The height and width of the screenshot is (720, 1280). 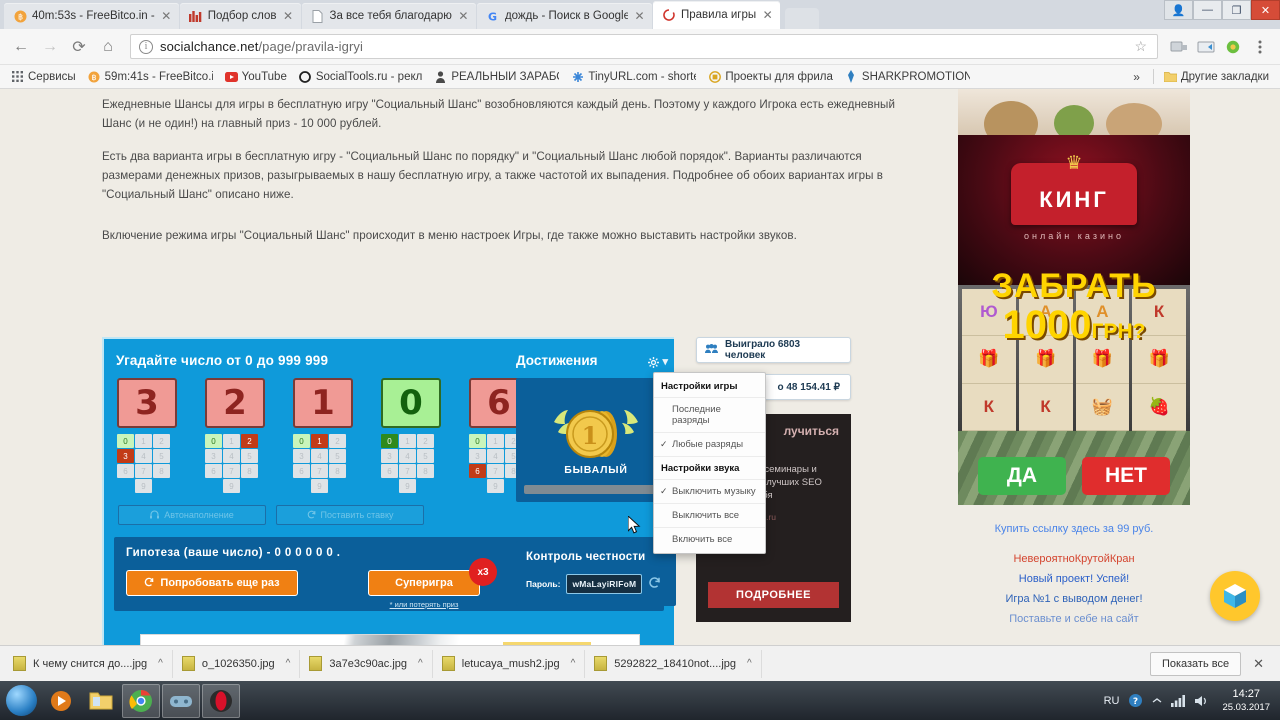 What do you see at coordinates (1244, 701) in the screenshot?
I see `taskbar-clock: 14:27 25.03.2017` at bounding box center [1244, 701].